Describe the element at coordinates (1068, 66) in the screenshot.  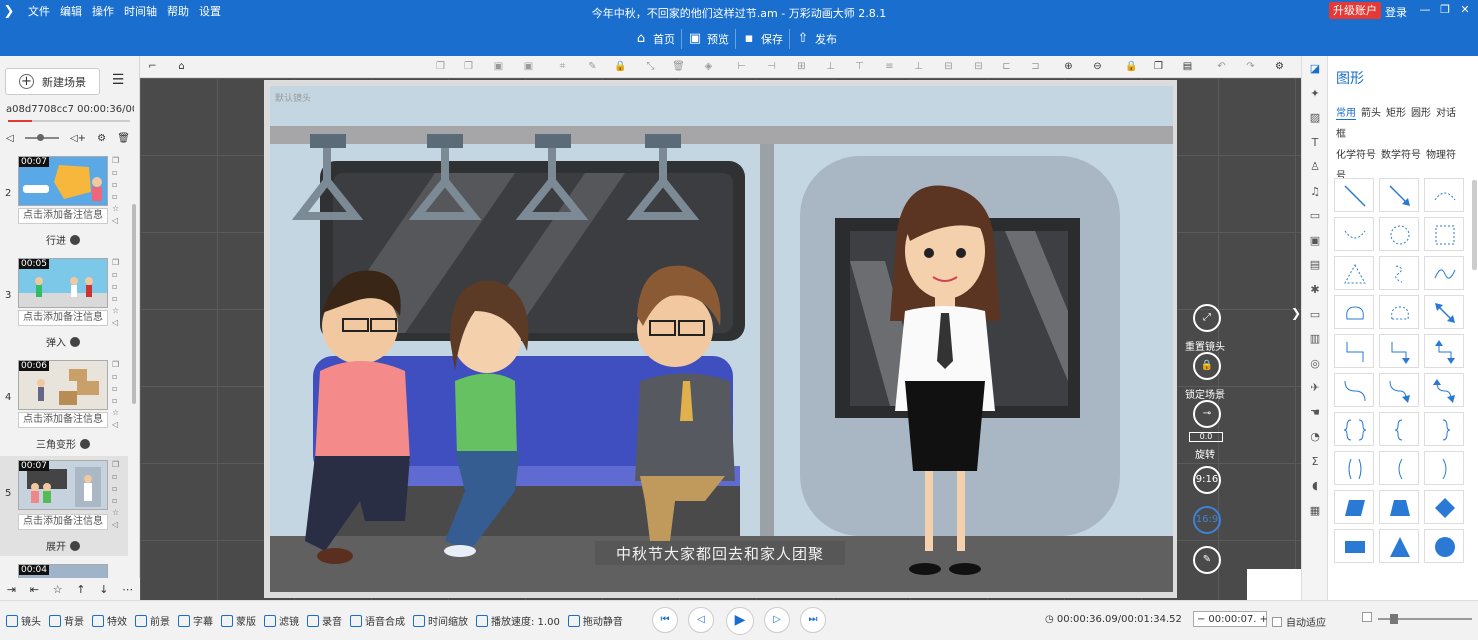
I see `zoom-in-icon: ⊕` at that location.